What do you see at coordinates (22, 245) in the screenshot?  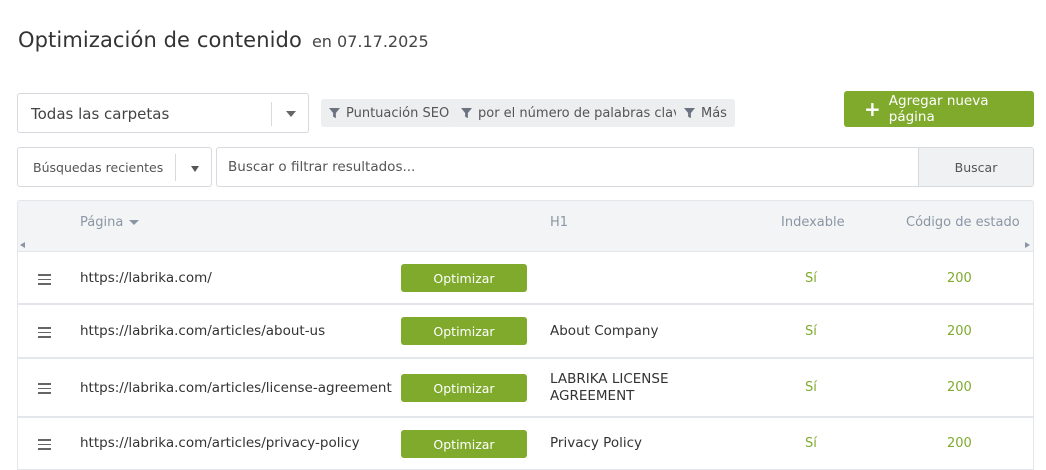 I see `scroll-left-icon` at bounding box center [22, 245].